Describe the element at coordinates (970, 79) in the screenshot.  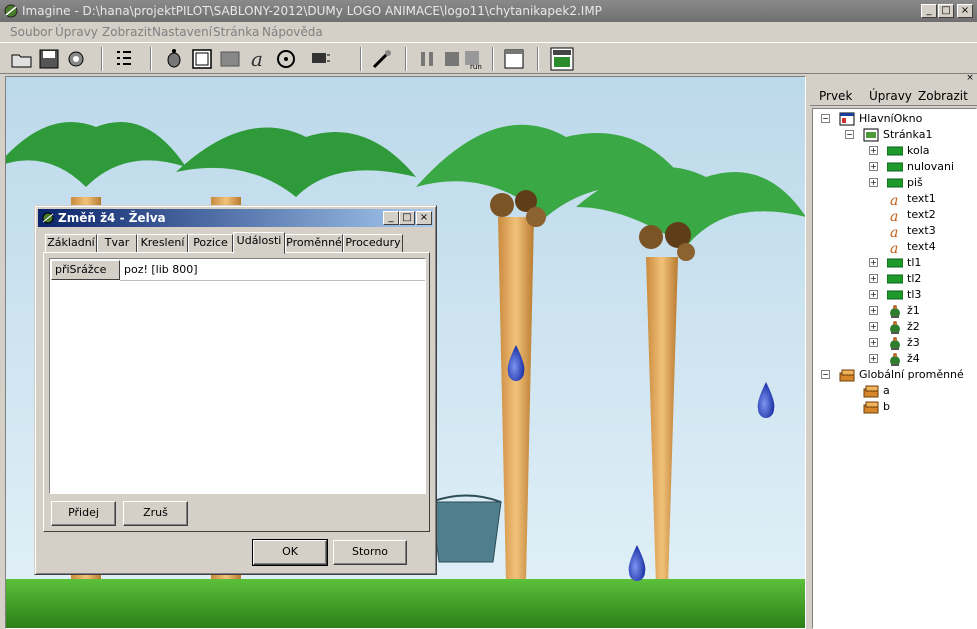
I see `panel-close-button: ×` at that location.